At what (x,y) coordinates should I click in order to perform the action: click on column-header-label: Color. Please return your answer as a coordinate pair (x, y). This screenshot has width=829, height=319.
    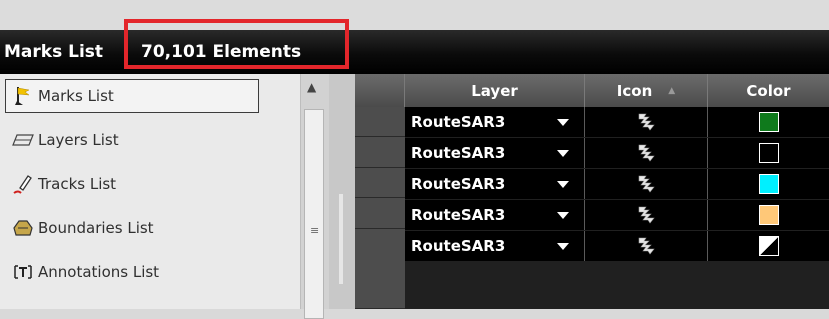
    Looking at the image, I should click on (768, 90).